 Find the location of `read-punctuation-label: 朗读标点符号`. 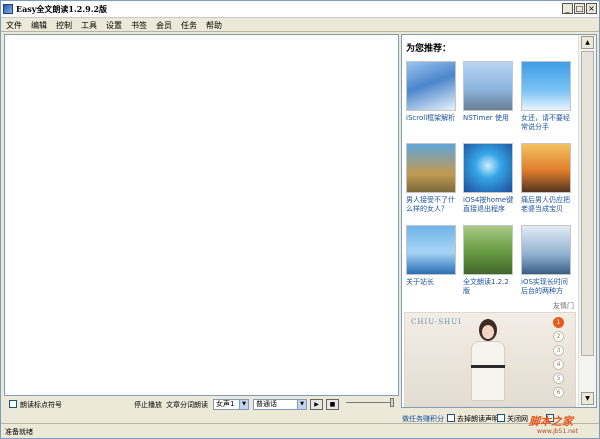

read-punctuation-label: 朗读标点符号 is located at coordinates (41, 405).